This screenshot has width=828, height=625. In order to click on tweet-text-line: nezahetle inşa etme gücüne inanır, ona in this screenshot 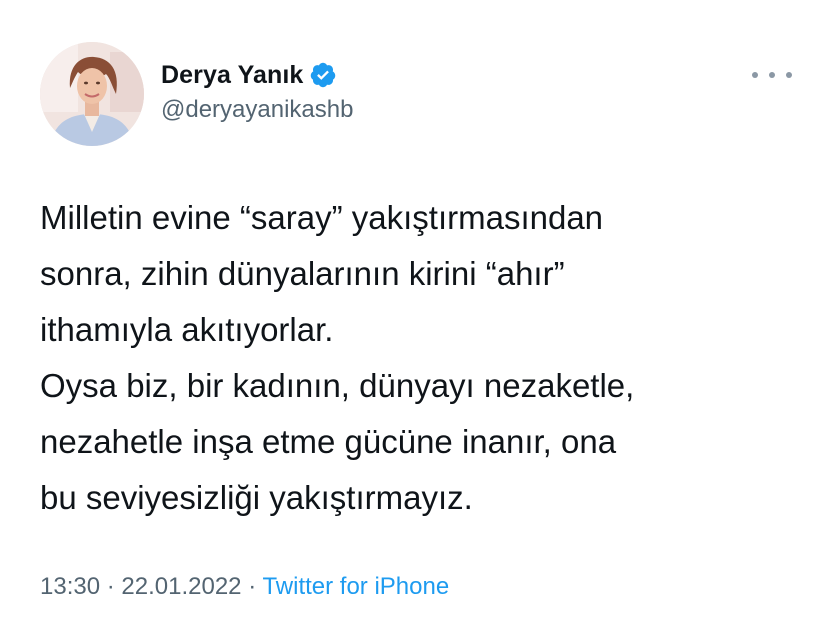, I will do `click(328, 441)`.